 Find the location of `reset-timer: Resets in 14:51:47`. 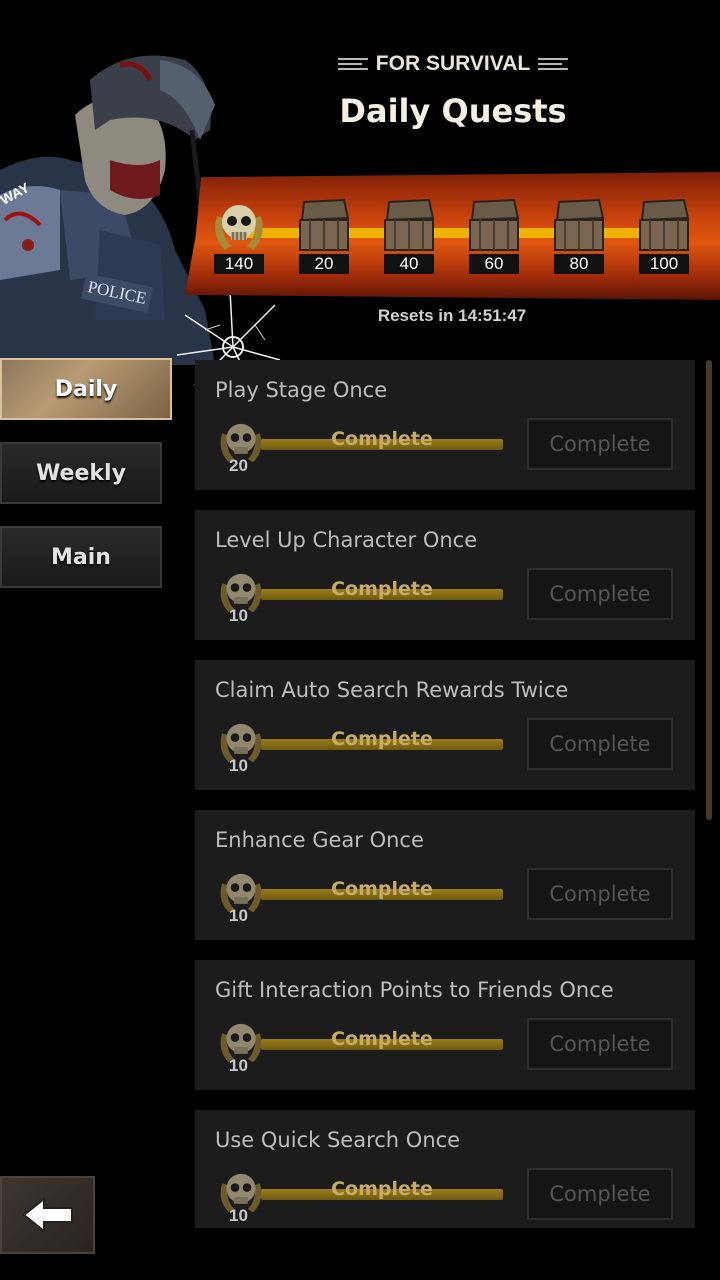

reset-timer: Resets in 14:51:47 is located at coordinates (452, 315).